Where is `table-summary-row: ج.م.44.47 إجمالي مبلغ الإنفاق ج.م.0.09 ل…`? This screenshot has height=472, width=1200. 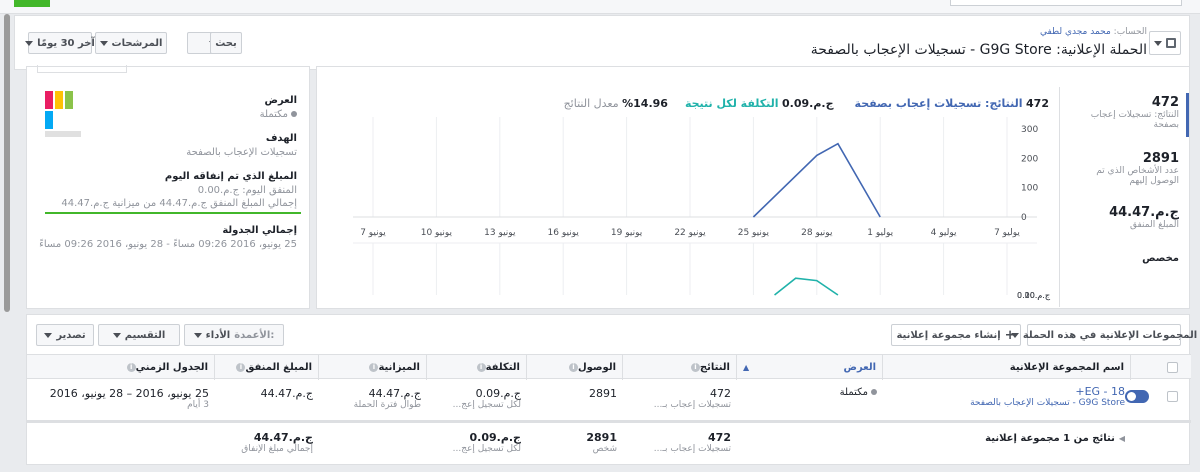 table-summary-row: ج.م.44.47 إجمالي مبلغ الإنفاق ج.م.0.09 ل… is located at coordinates (609, 443).